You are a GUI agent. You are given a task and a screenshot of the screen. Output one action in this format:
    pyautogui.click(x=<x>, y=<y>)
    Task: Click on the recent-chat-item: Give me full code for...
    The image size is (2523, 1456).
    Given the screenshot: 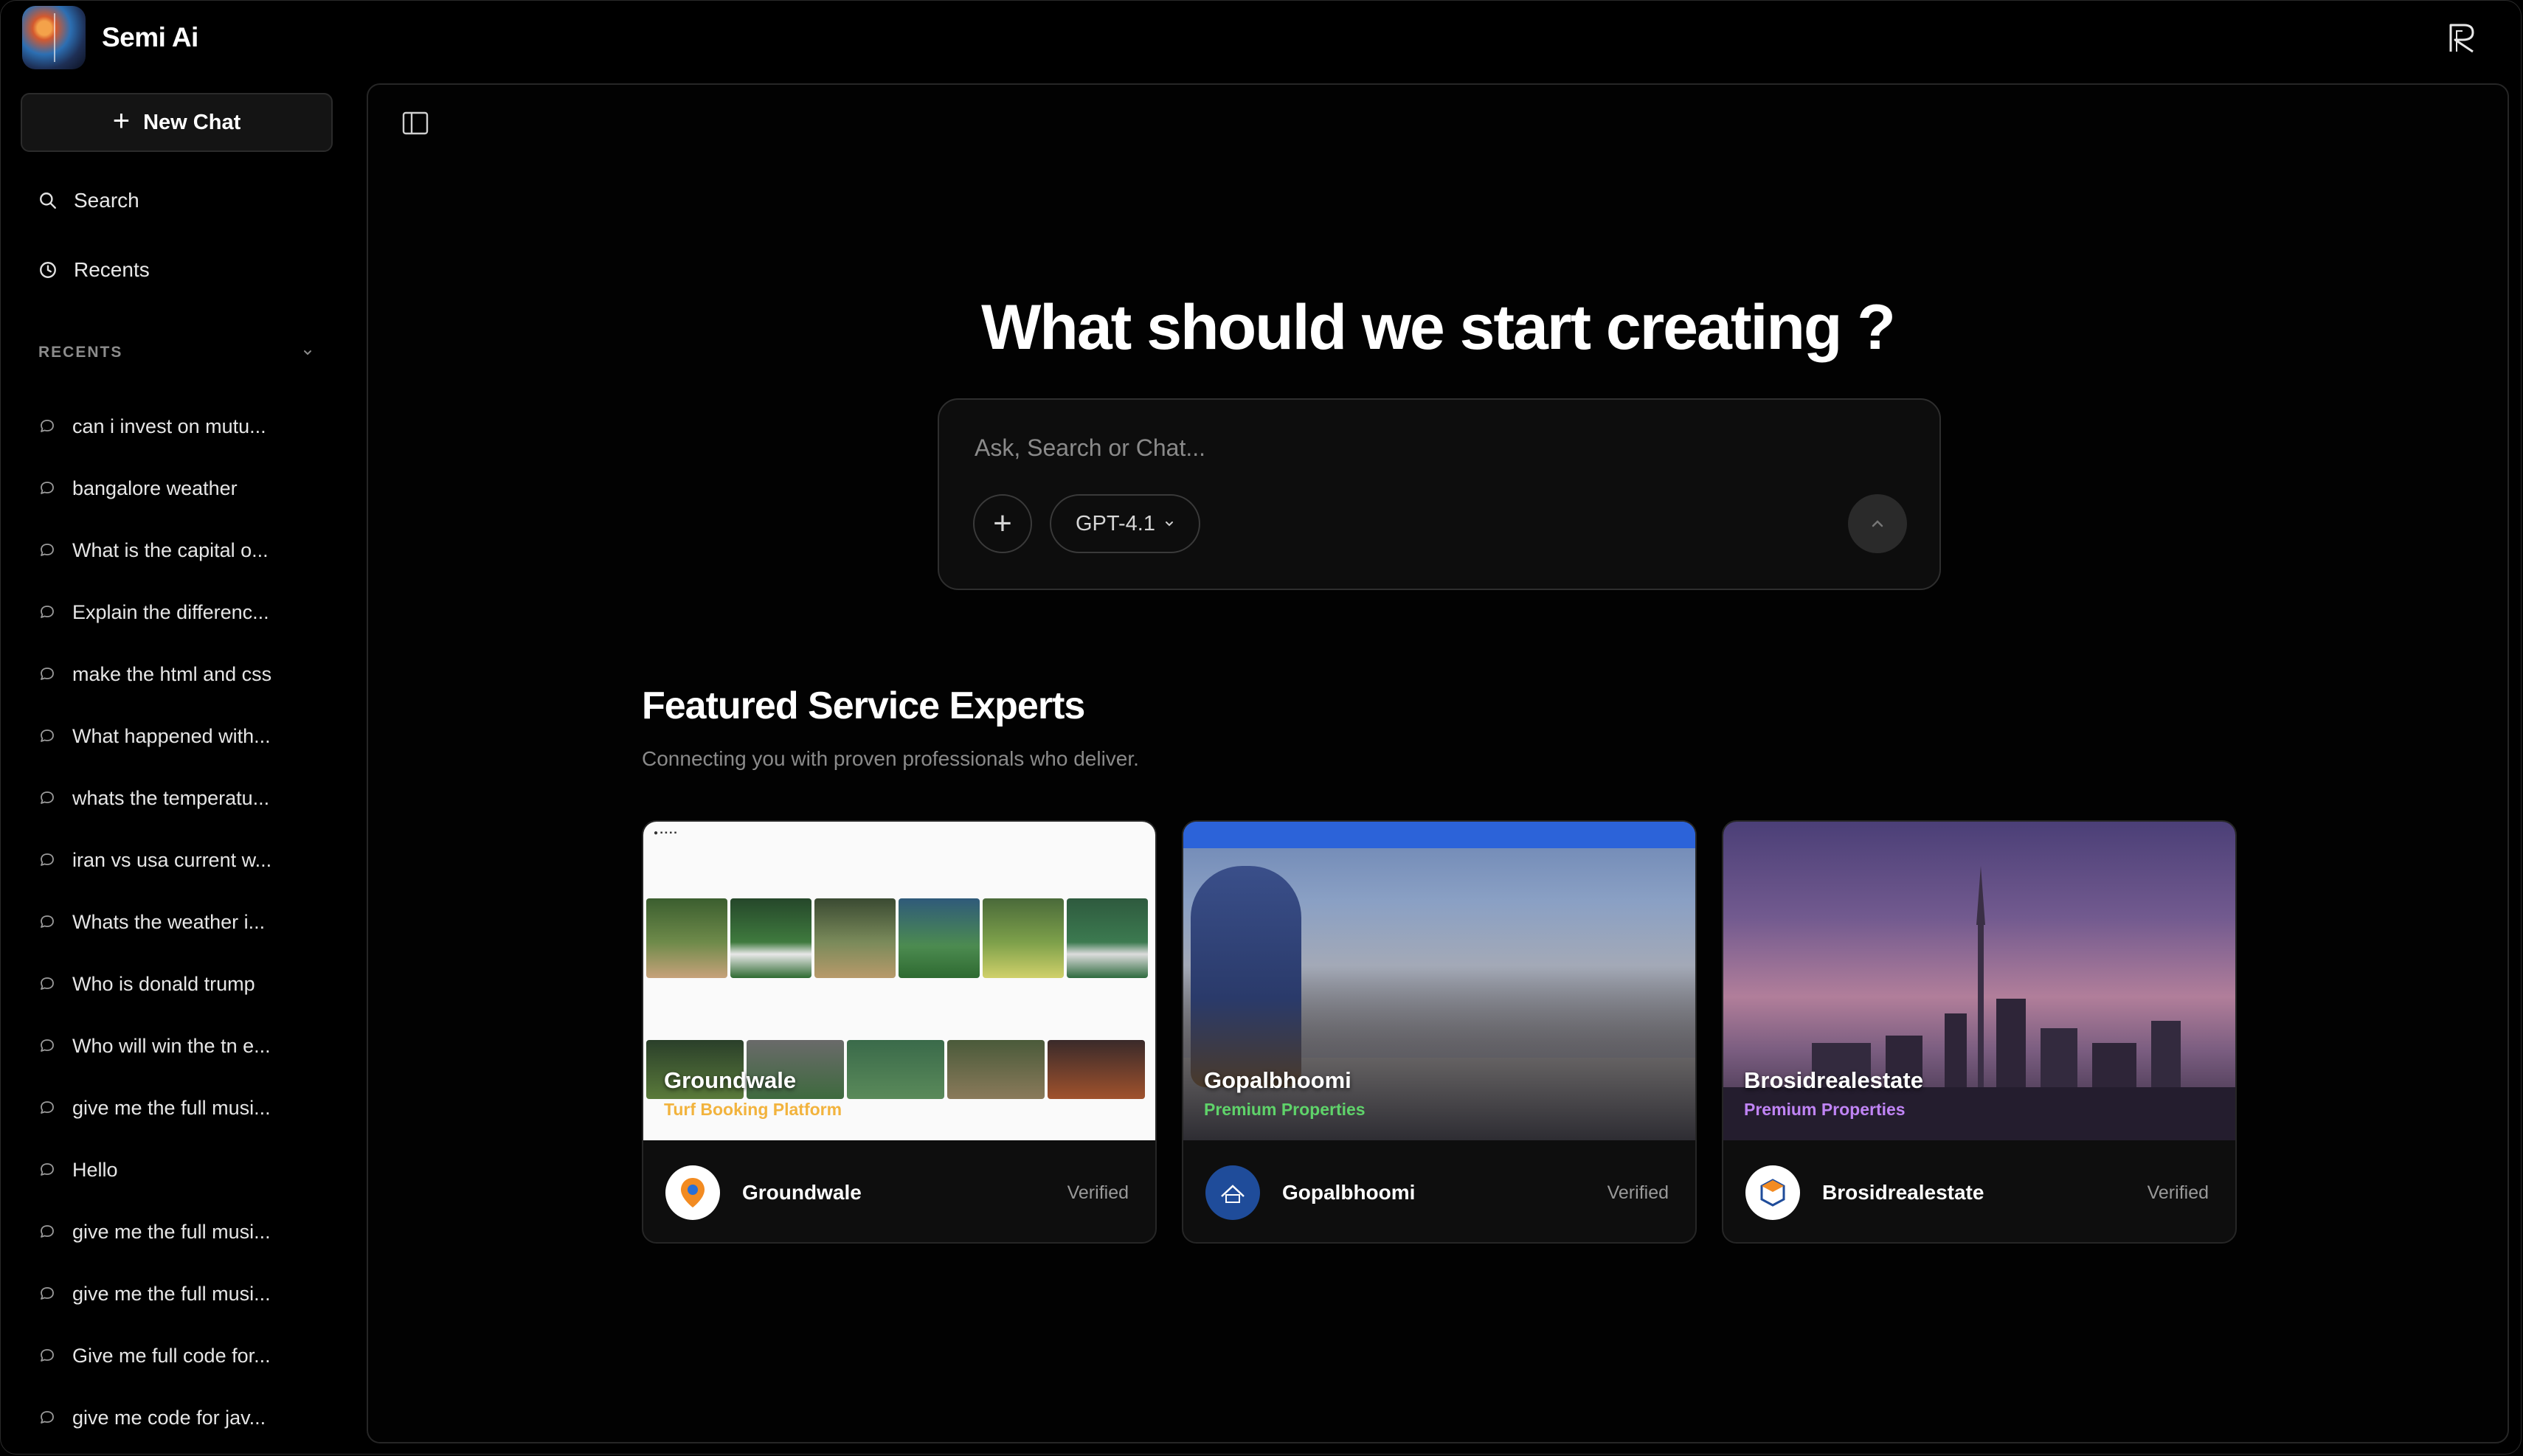 What is the action you would take?
    pyautogui.click(x=178, y=1356)
    